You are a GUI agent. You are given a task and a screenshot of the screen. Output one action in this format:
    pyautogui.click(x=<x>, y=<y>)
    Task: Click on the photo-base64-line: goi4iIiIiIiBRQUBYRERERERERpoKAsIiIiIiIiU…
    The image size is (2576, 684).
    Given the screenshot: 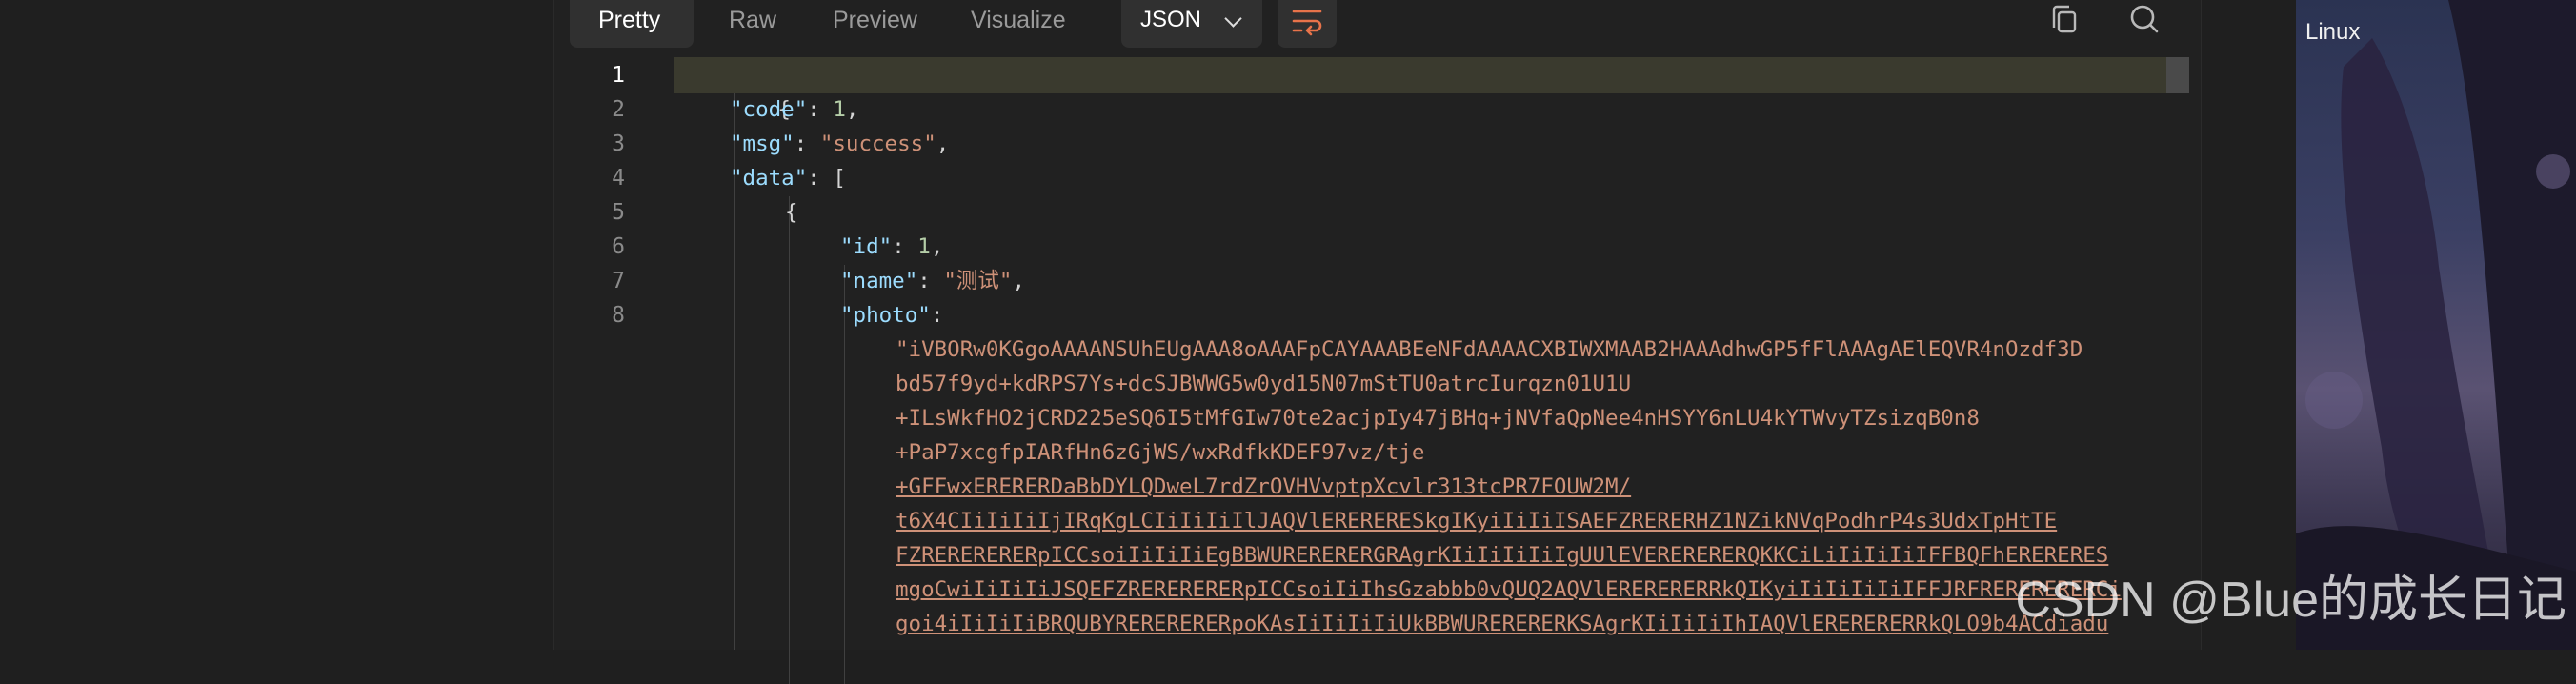 What is the action you would take?
    pyautogui.click(x=1503, y=624)
    